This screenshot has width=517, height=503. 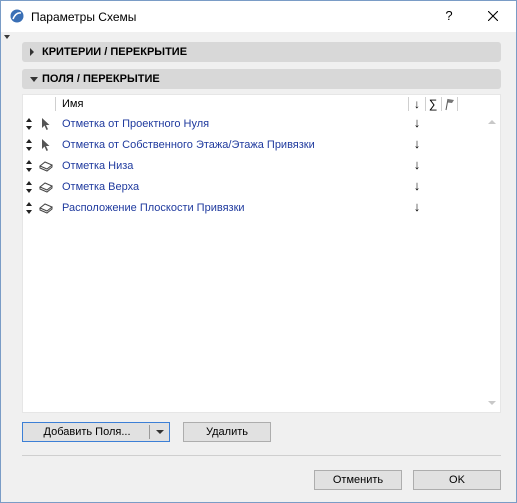 What do you see at coordinates (227, 432) in the screenshot?
I see `delete-button: Удалить` at bounding box center [227, 432].